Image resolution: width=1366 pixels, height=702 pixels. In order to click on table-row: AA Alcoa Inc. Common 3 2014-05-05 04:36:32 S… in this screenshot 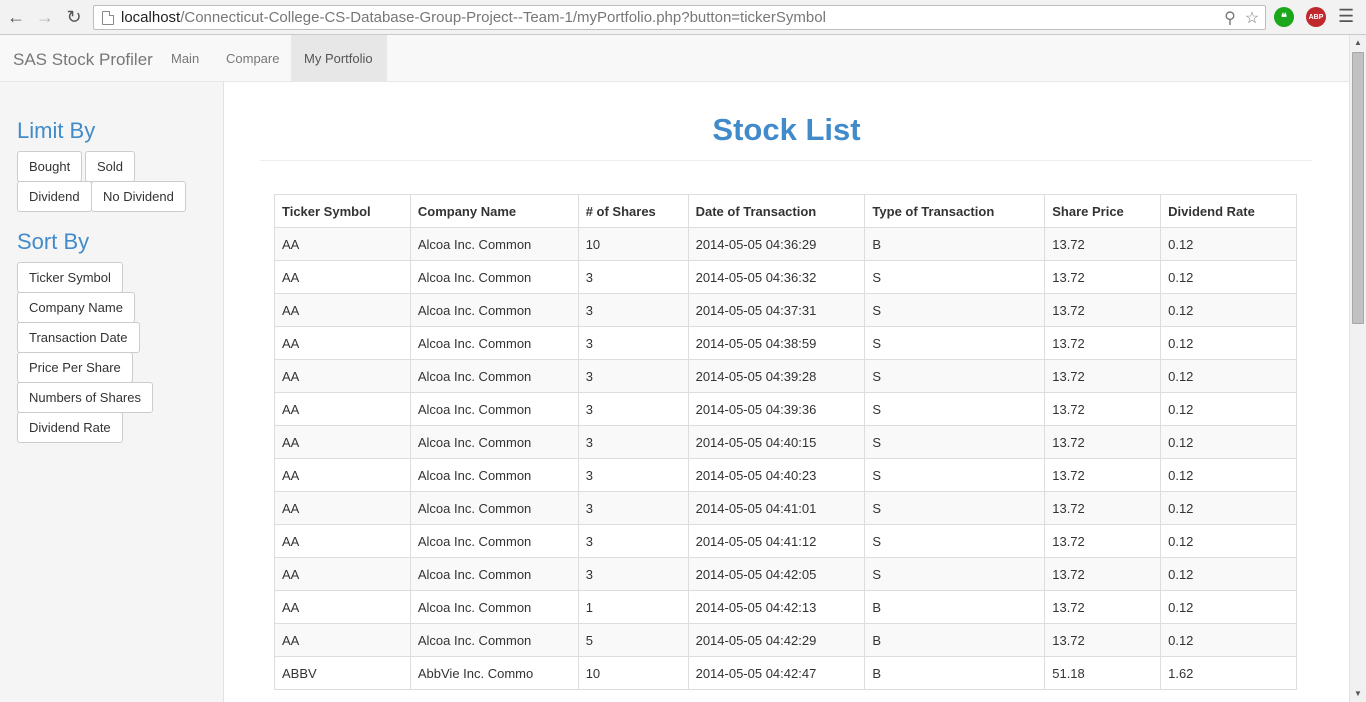, I will do `click(785, 277)`.